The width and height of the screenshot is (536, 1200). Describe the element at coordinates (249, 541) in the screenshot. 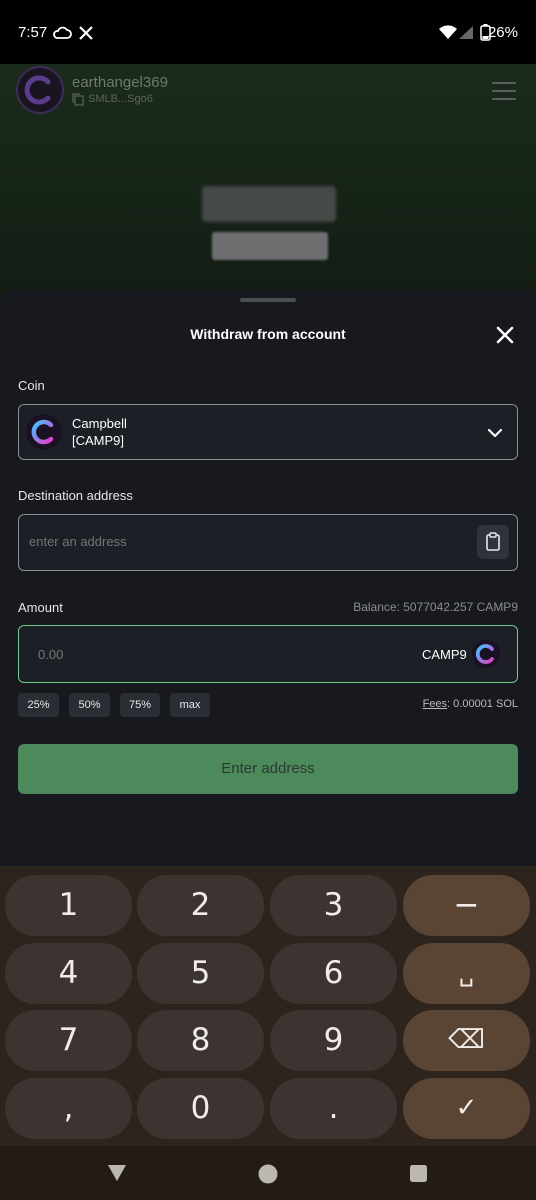

I see `destination-address-input` at that location.